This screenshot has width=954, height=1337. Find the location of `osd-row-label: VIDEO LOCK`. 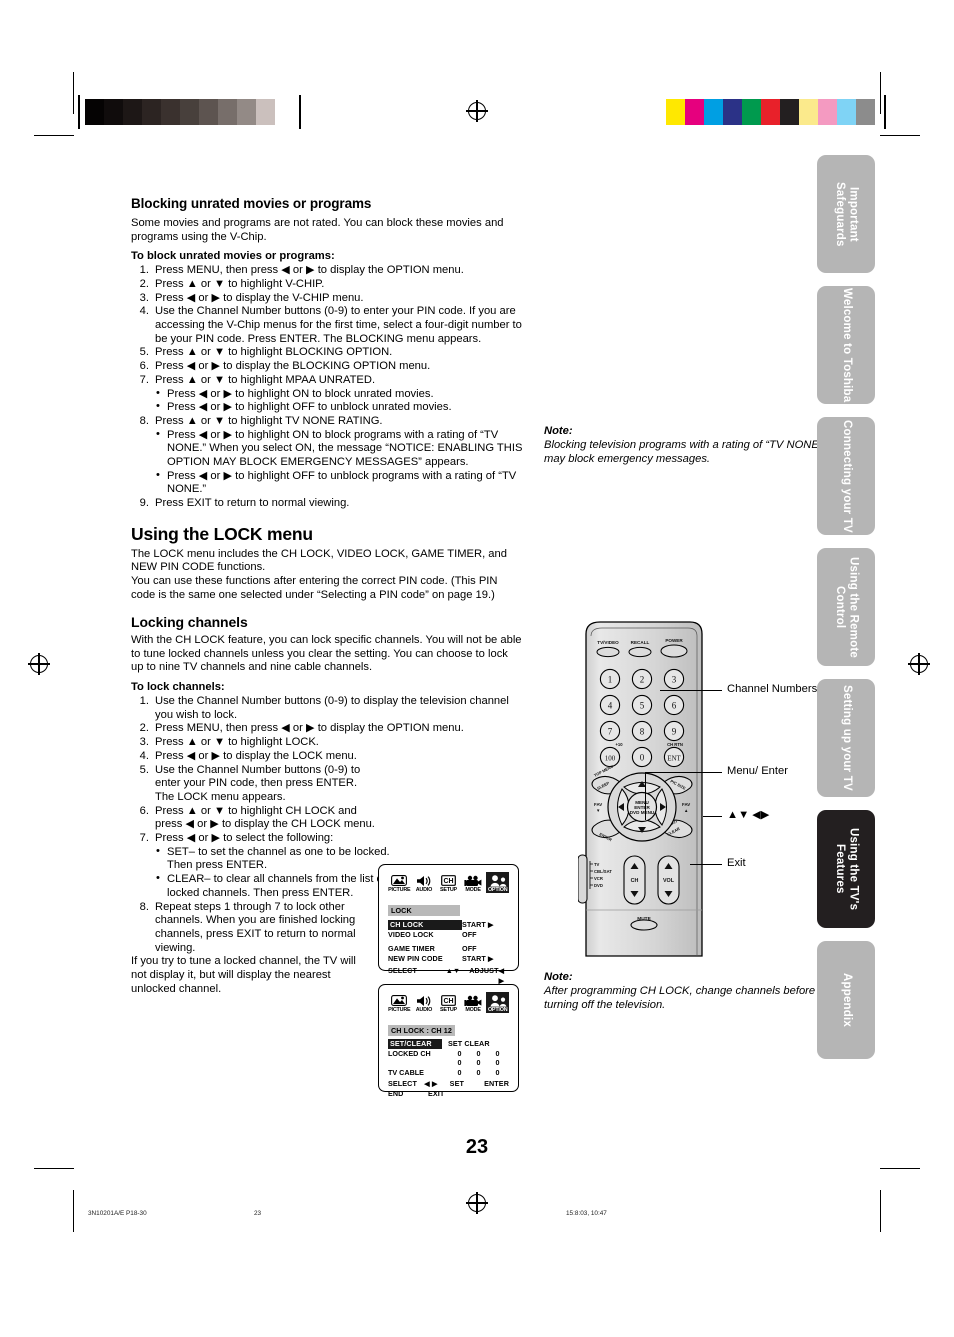

osd-row-label: VIDEO LOCK is located at coordinates (411, 934).